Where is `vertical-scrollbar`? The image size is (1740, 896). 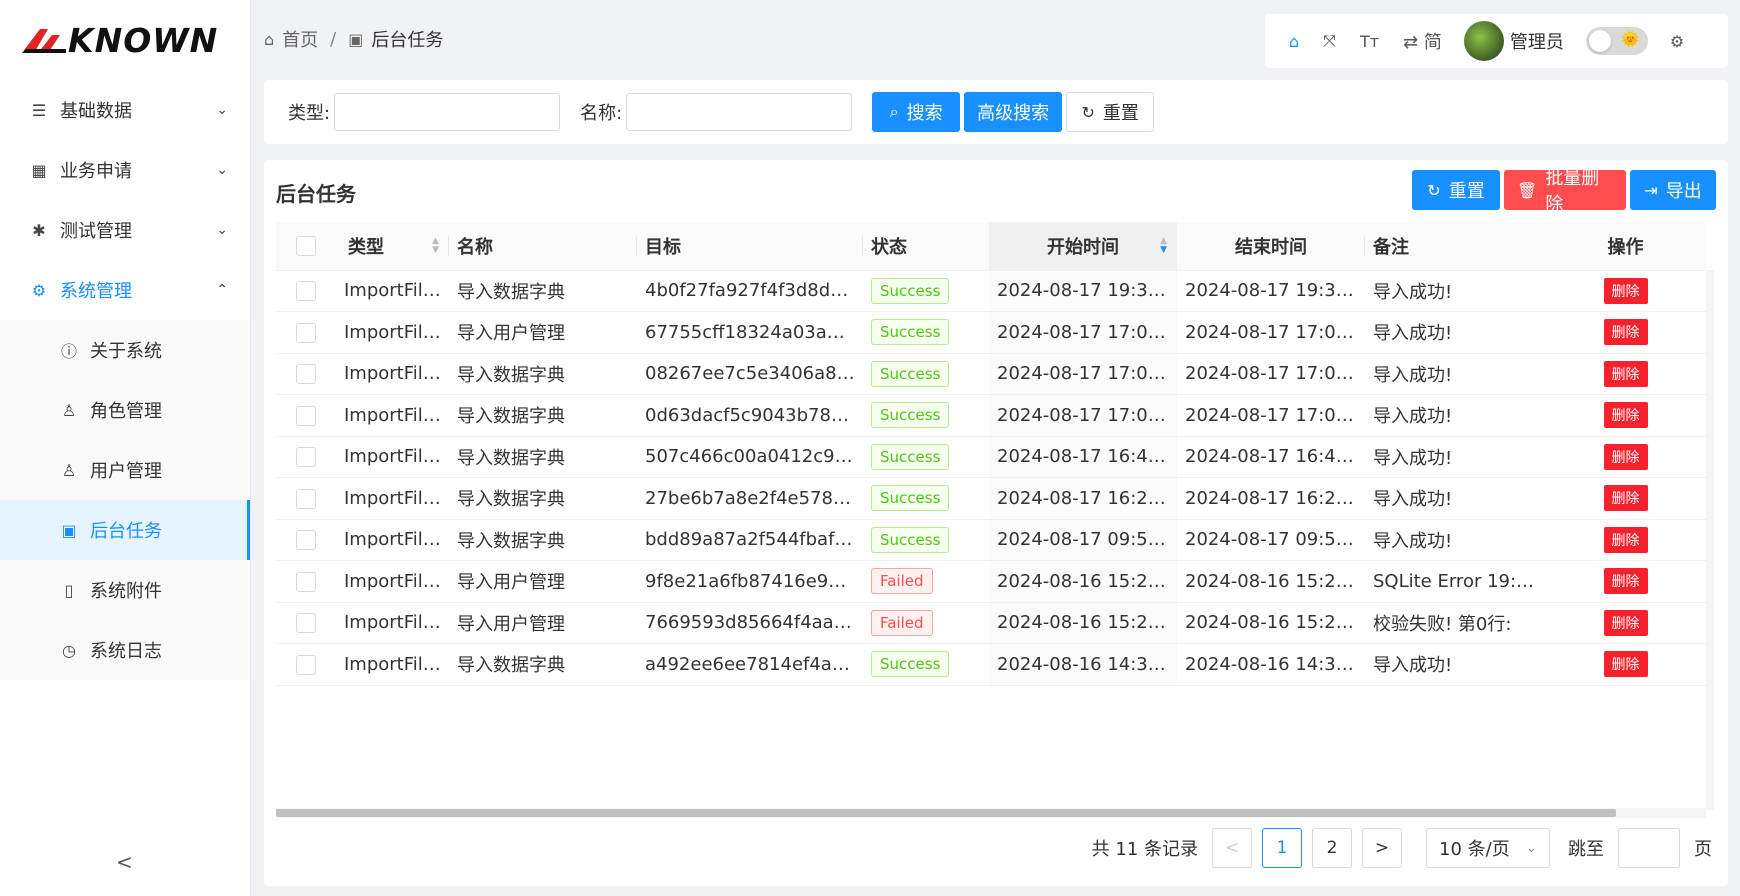 vertical-scrollbar is located at coordinates (1710, 540).